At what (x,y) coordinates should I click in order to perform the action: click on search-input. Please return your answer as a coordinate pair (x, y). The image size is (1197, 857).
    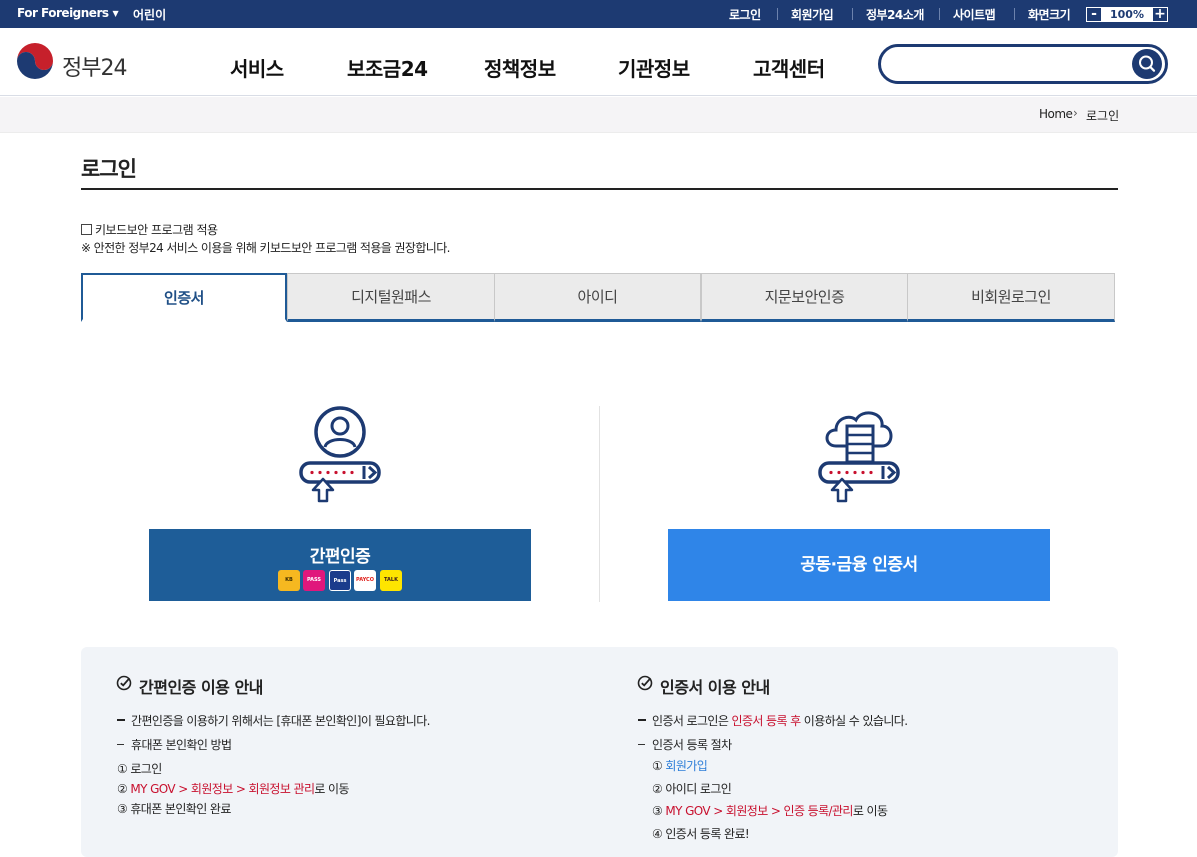
    Looking at the image, I should click on (1012, 64).